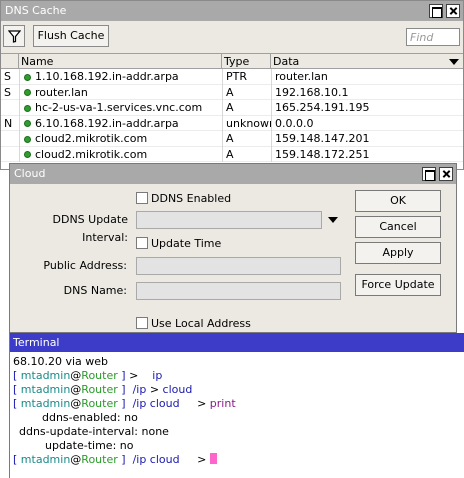 The image size is (464, 478). I want to click on column-header-data: Data, so click(367, 61).